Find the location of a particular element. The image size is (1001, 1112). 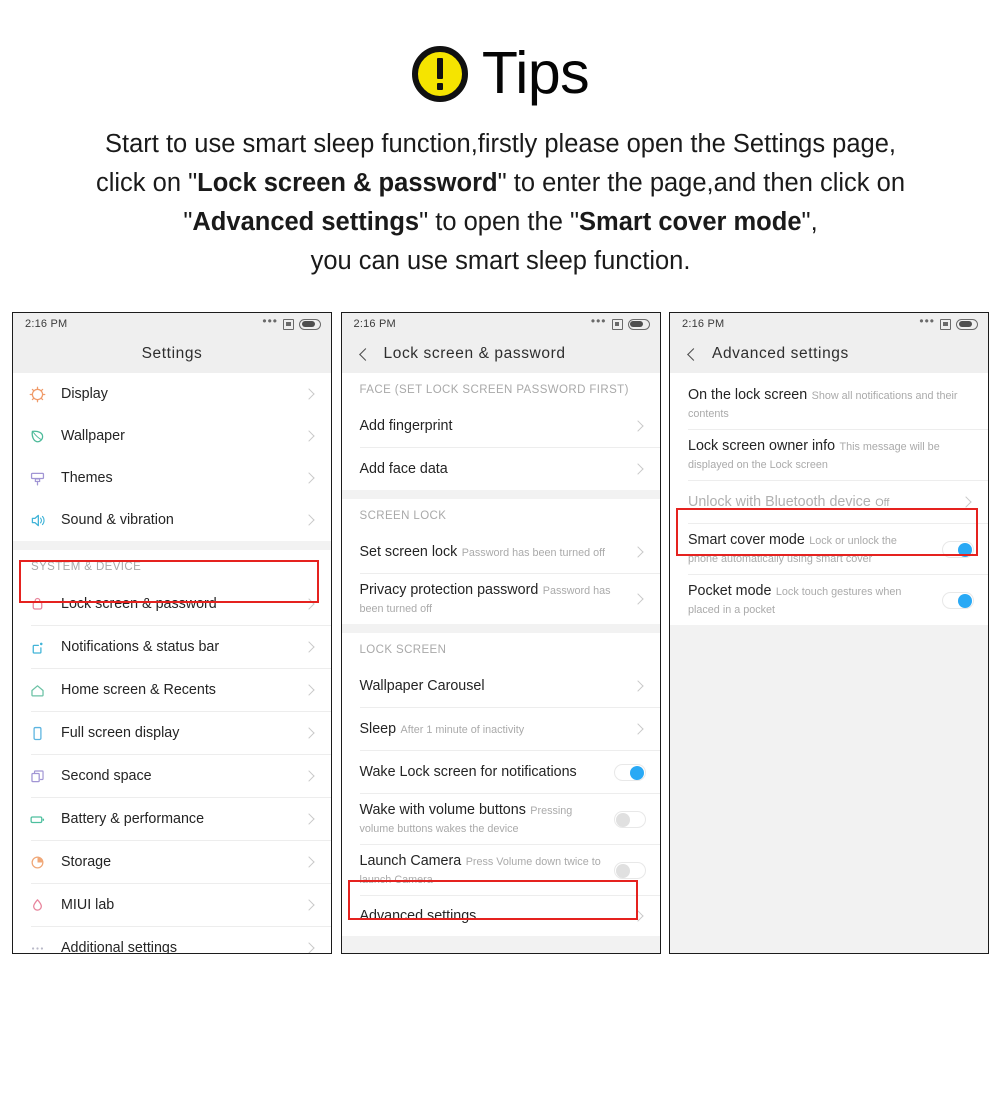

phone-rect-icon is located at coordinates (37, 733).